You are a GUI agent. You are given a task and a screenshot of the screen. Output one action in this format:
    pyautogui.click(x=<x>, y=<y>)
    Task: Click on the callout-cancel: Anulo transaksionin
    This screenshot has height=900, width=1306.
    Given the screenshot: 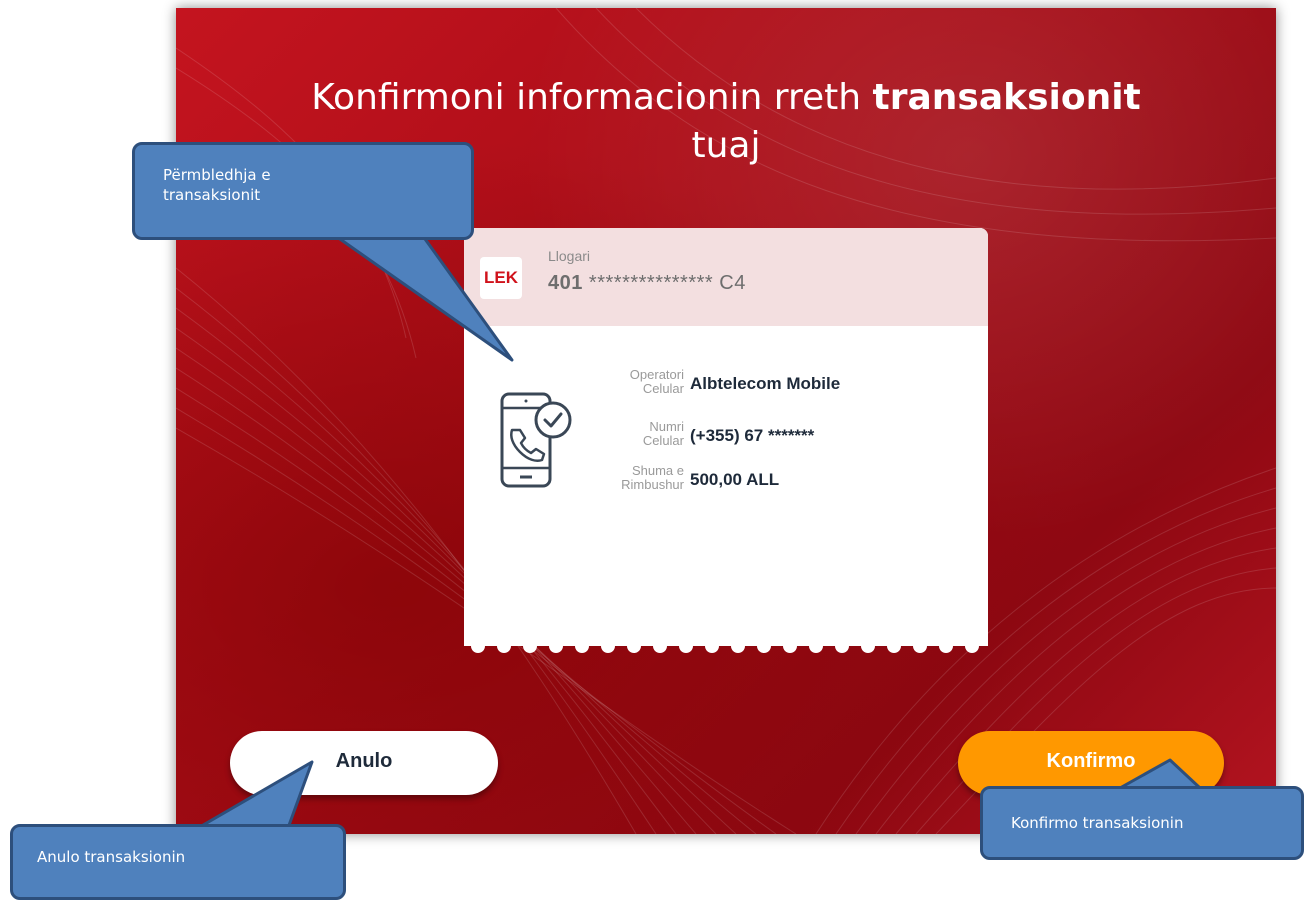 What is the action you would take?
    pyautogui.click(x=178, y=862)
    